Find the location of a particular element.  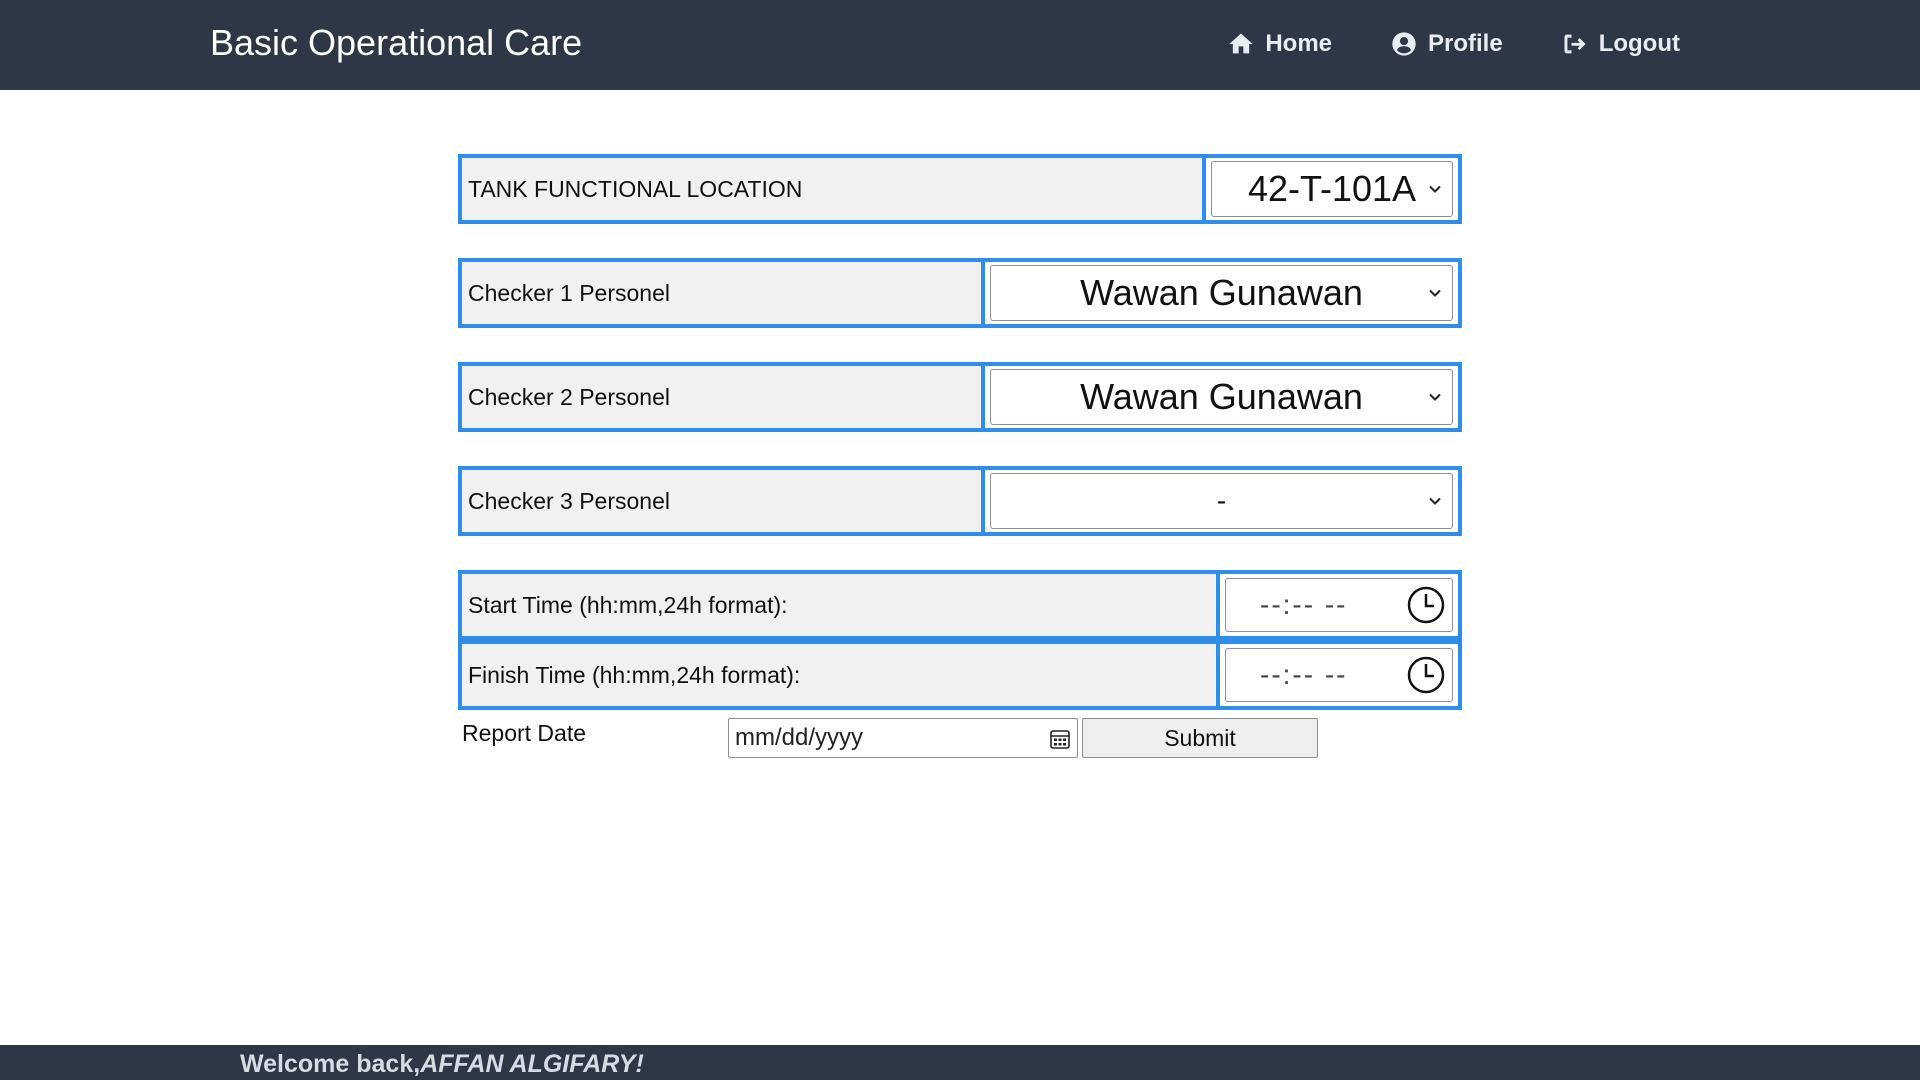

tank-location-row: TANK FUNCTIONAL LOCATION 42-T-101A is located at coordinates (960, 189).